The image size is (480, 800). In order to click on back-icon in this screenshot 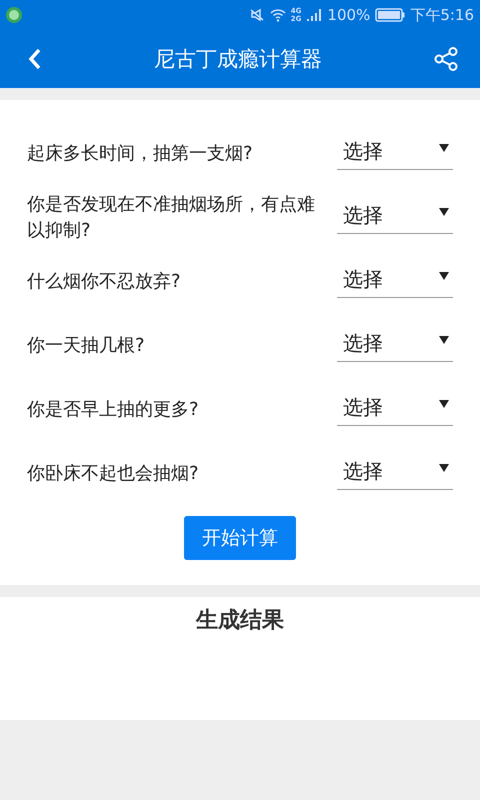, I will do `click(35, 59)`.